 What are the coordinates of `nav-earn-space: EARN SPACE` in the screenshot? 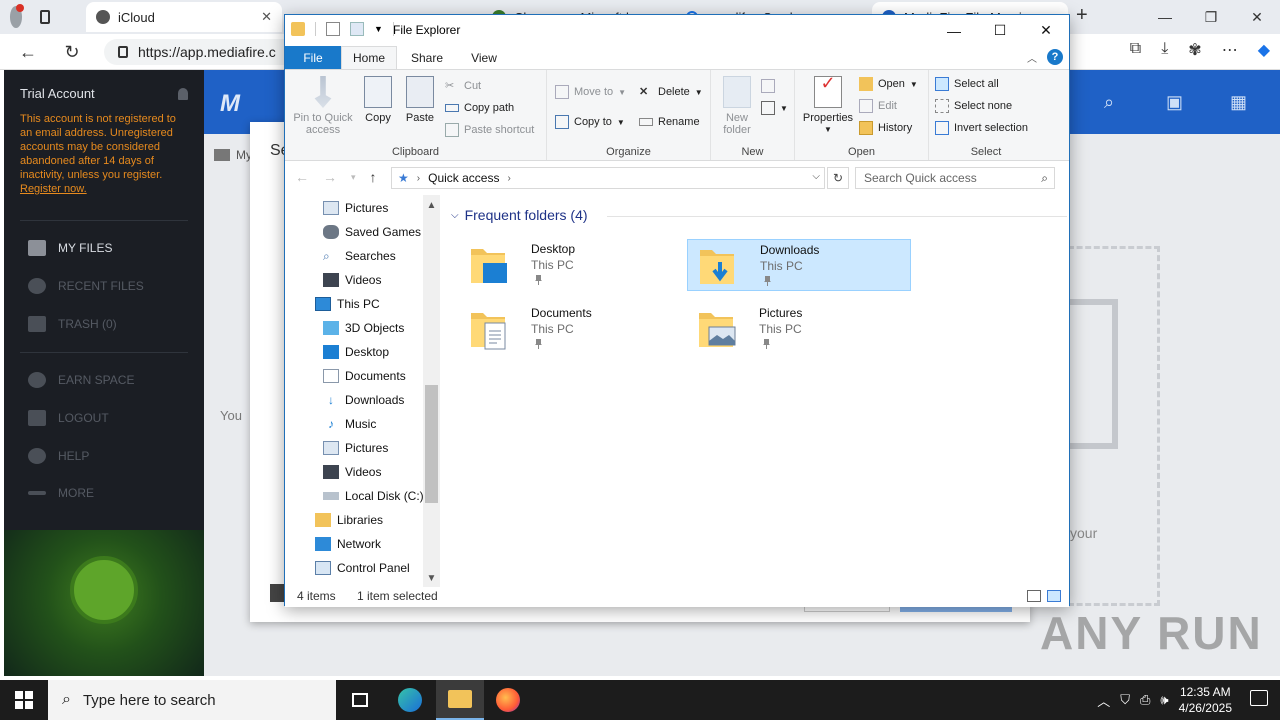 It's located at (81, 380).